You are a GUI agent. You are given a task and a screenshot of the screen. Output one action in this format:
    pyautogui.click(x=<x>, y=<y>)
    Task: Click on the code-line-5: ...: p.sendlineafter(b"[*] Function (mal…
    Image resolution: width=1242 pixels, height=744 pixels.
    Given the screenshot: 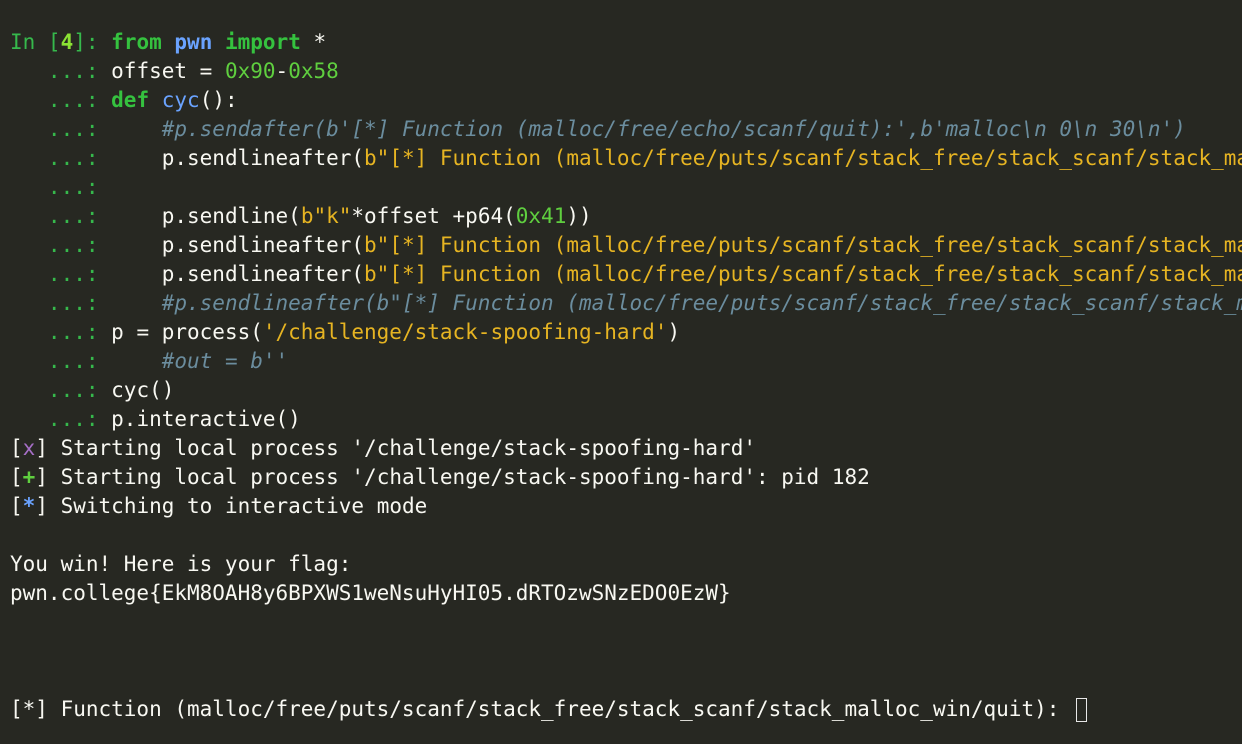 What is the action you would take?
    pyautogui.click(x=626, y=158)
    